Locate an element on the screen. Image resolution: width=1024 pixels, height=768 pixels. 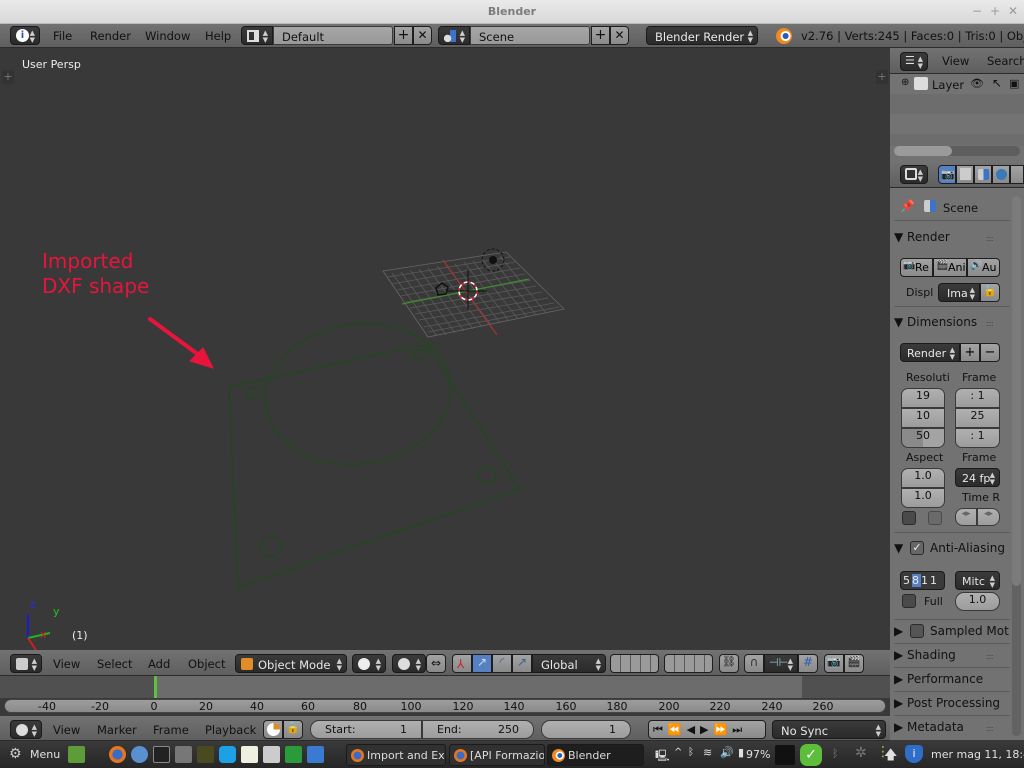
time-remap-old-field: ◂▸ is located at coordinates (966, 517).